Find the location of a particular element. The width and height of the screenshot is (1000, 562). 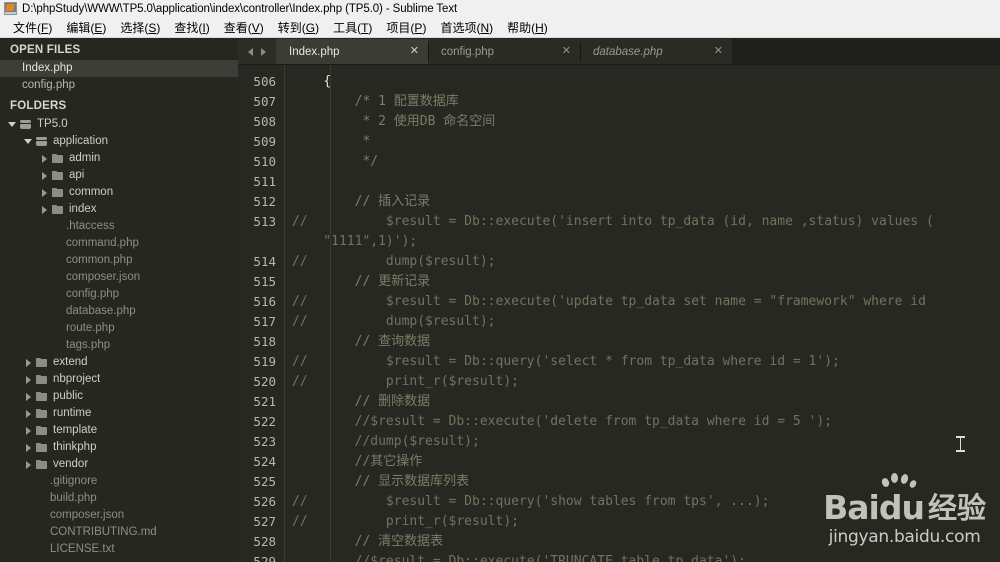

tree-folder-item: vendor is located at coordinates (119, 464).